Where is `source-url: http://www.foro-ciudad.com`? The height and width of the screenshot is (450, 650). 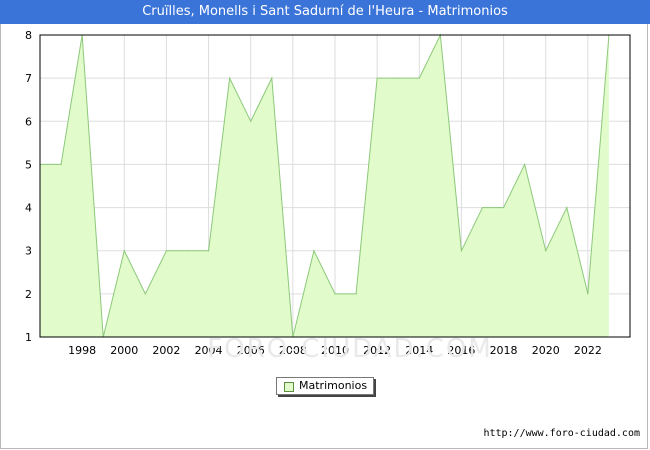
source-url: http://www.foro-ciudad.com is located at coordinates (561, 433).